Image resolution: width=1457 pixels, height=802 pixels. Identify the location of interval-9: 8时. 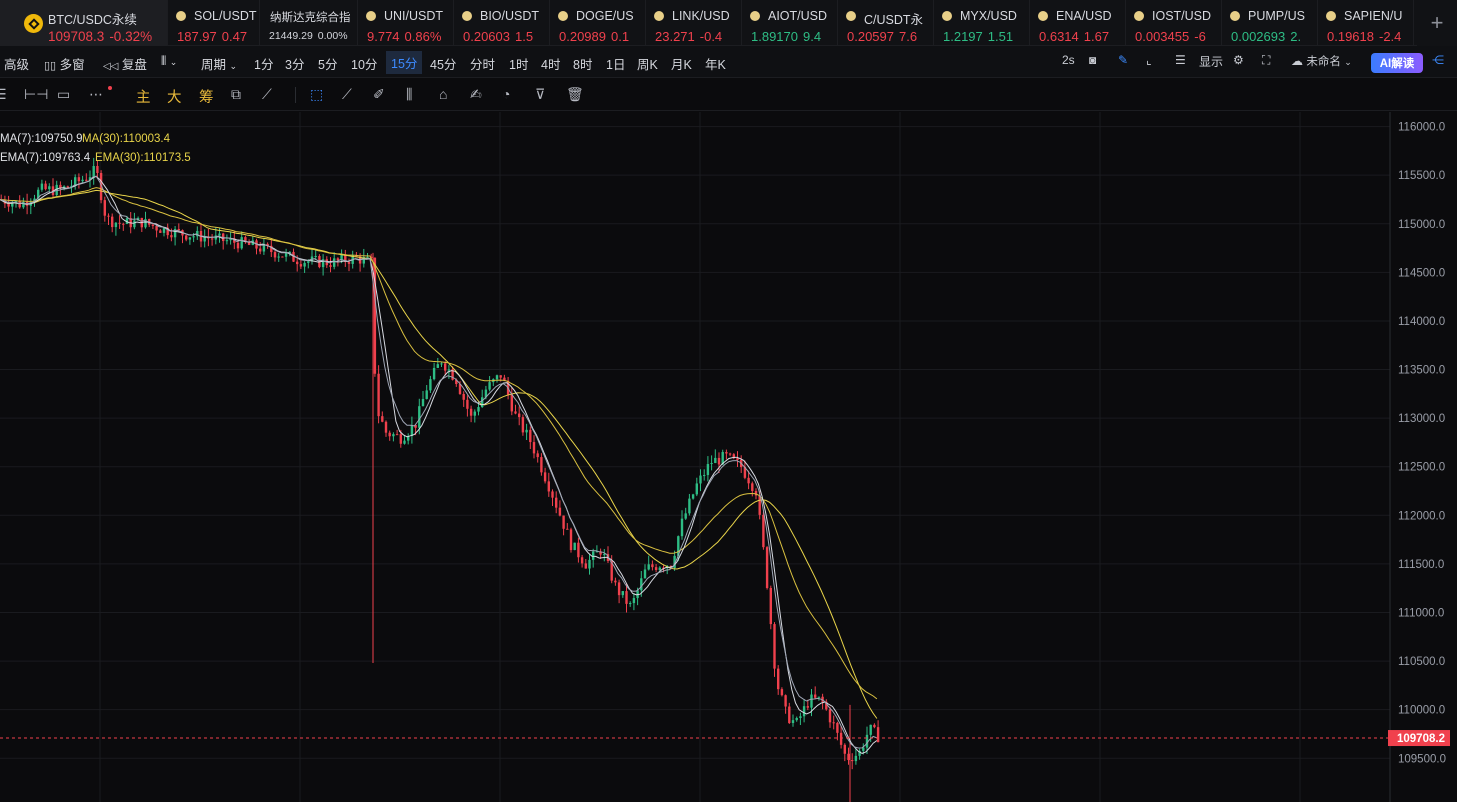
(582, 63).